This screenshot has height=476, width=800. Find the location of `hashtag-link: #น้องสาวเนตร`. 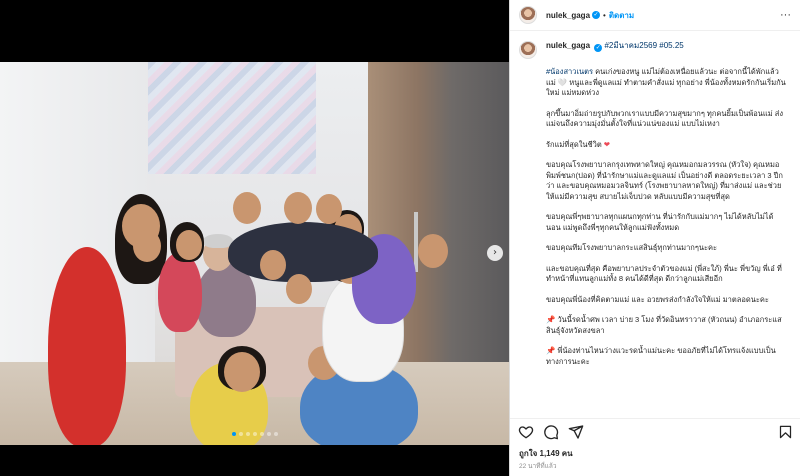

hashtag-link: #น้องสาวเนตร is located at coordinates (569, 71).